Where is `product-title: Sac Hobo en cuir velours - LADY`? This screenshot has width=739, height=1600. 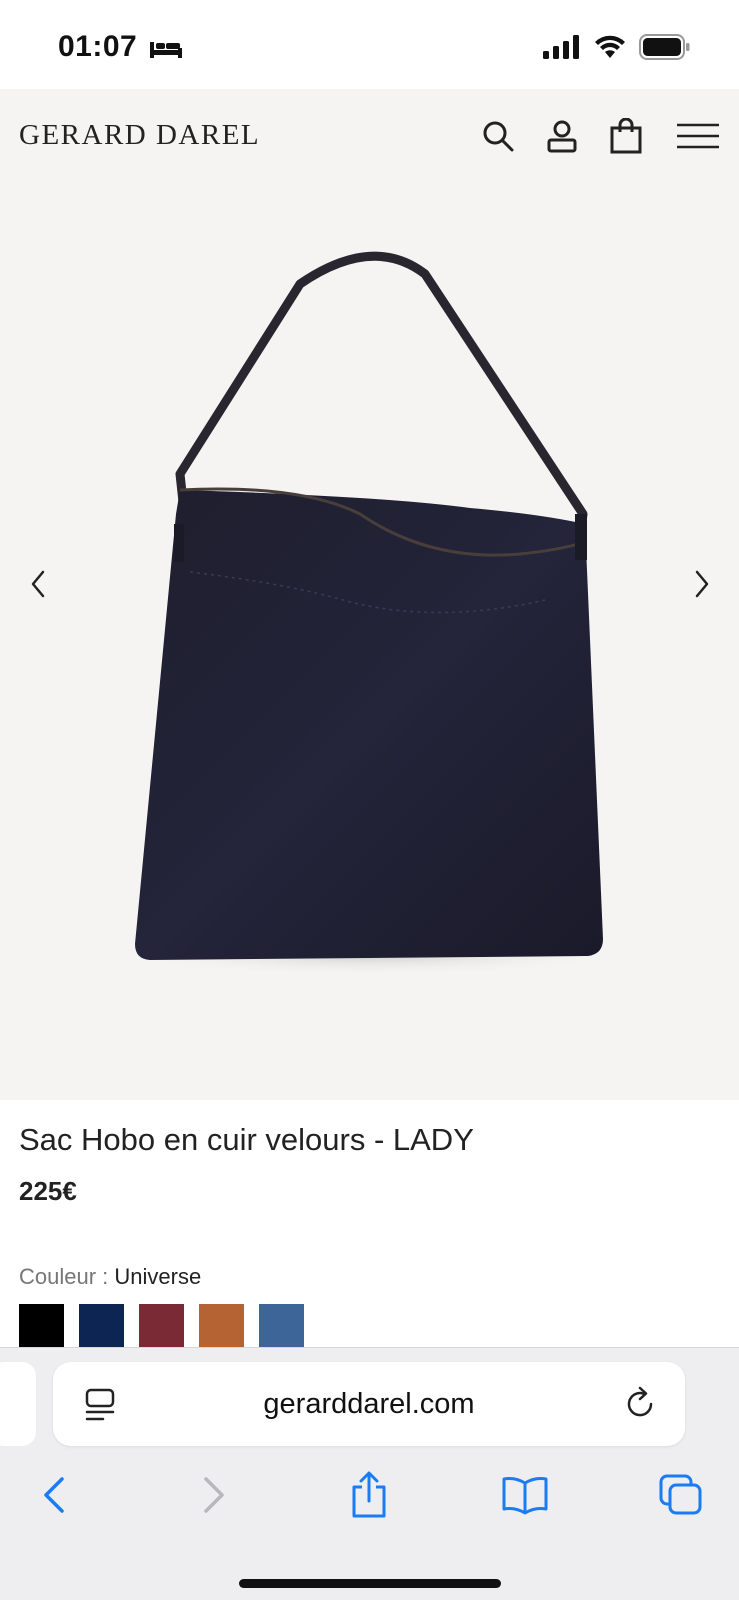 product-title: Sac Hobo en cuir velours - LADY is located at coordinates (246, 1139).